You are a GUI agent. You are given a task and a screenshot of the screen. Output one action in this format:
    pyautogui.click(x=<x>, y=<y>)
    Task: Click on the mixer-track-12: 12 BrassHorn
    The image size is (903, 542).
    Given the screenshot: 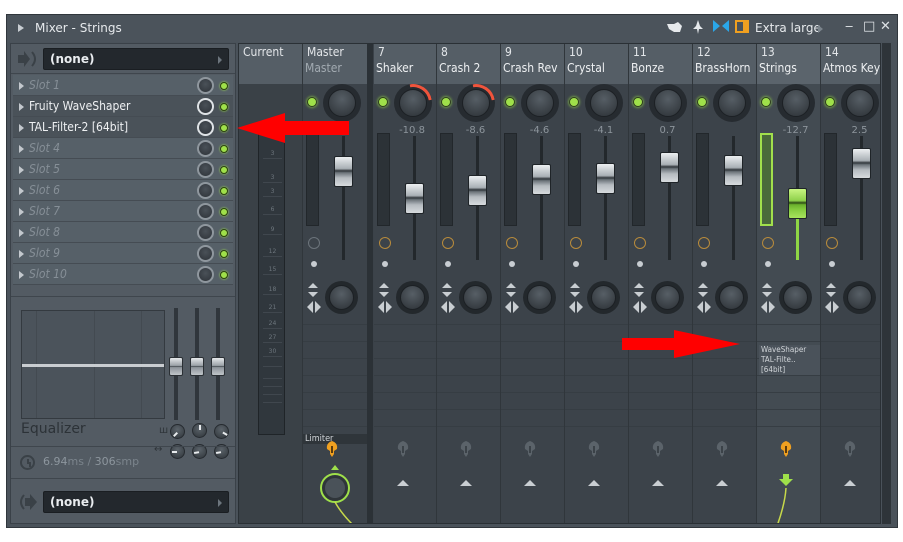 What is the action you would take?
    pyautogui.click(x=725, y=283)
    